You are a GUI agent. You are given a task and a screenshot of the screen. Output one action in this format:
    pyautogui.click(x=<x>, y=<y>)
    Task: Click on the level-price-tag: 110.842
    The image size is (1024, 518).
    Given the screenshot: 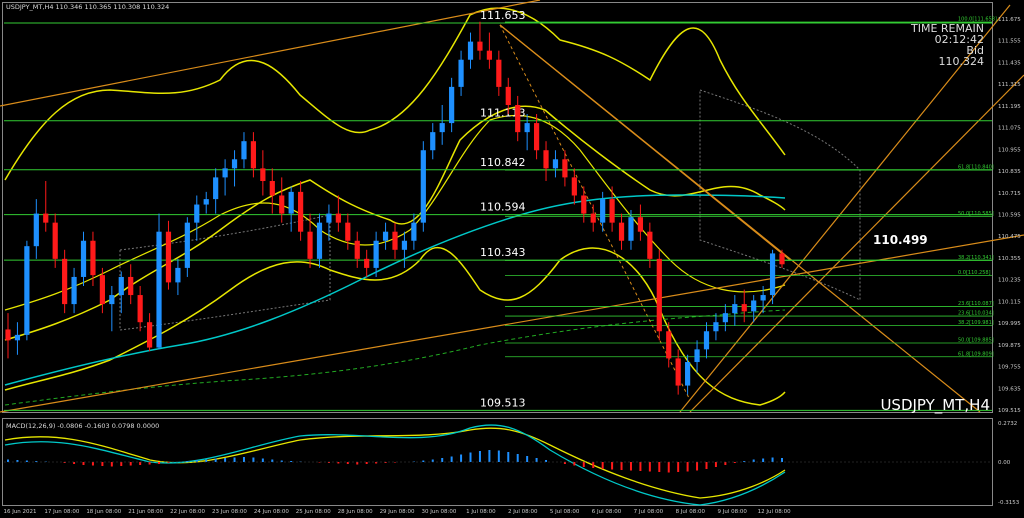 What is the action you would take?
    pyautogui.click(x=503, y=162)
    